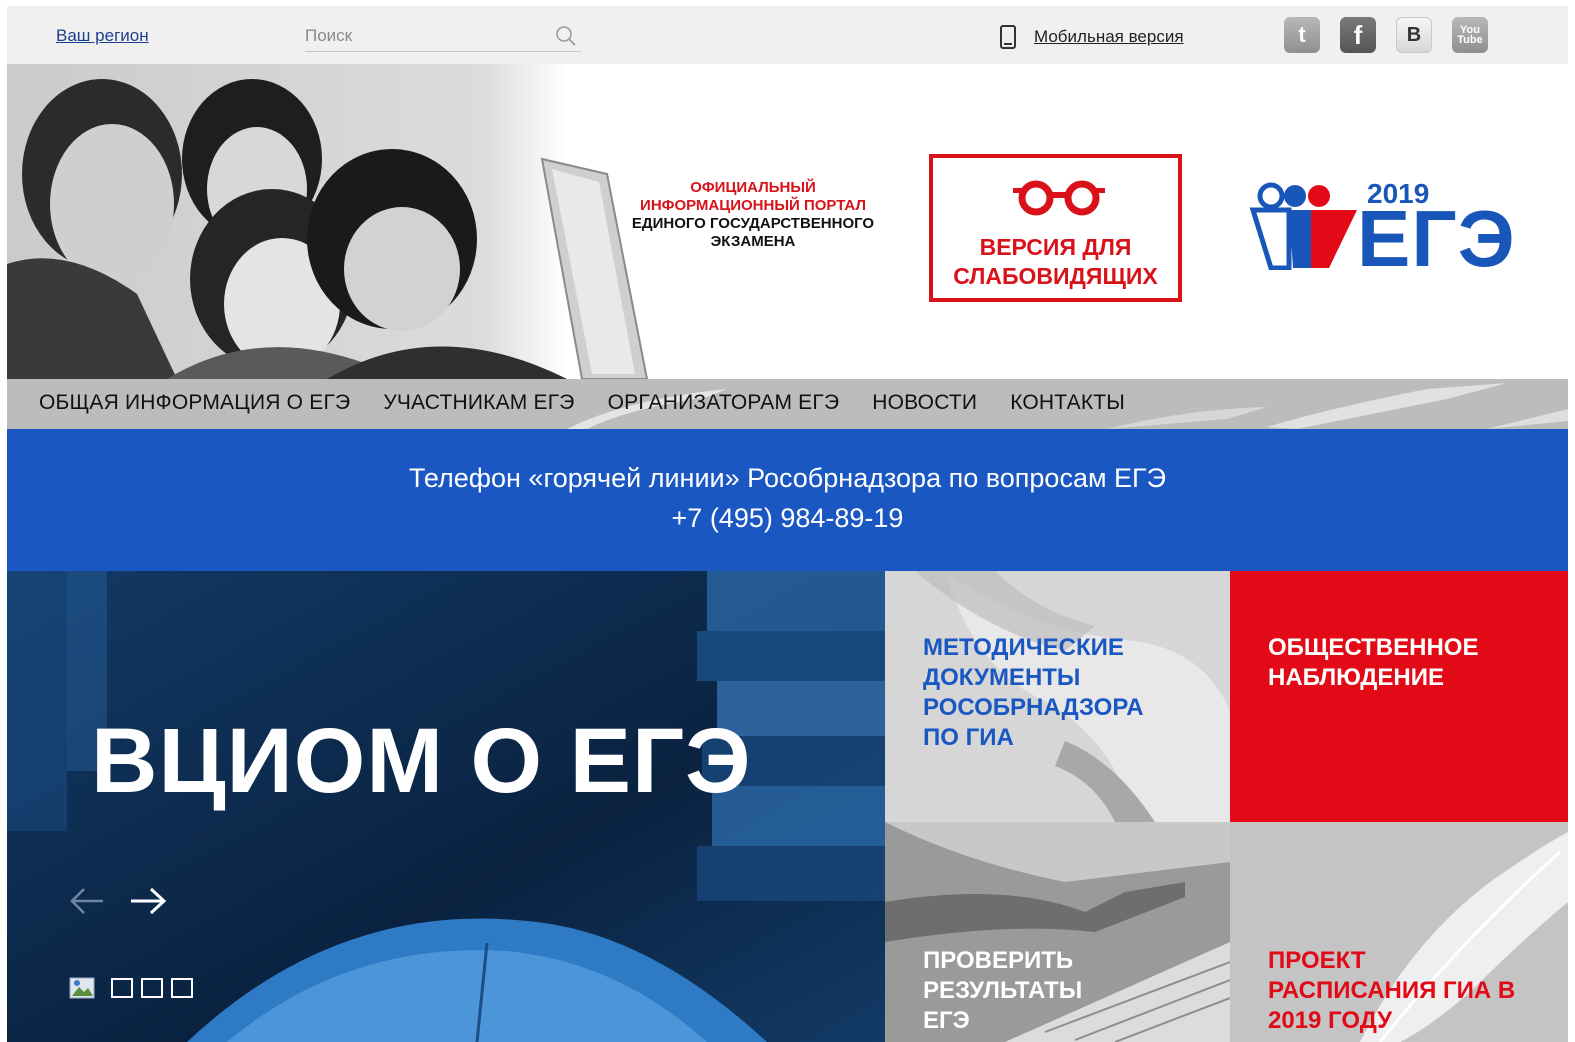 The height and width of the screenshot is (1042, 1575). I want to click on search-box, so click(443, 37).